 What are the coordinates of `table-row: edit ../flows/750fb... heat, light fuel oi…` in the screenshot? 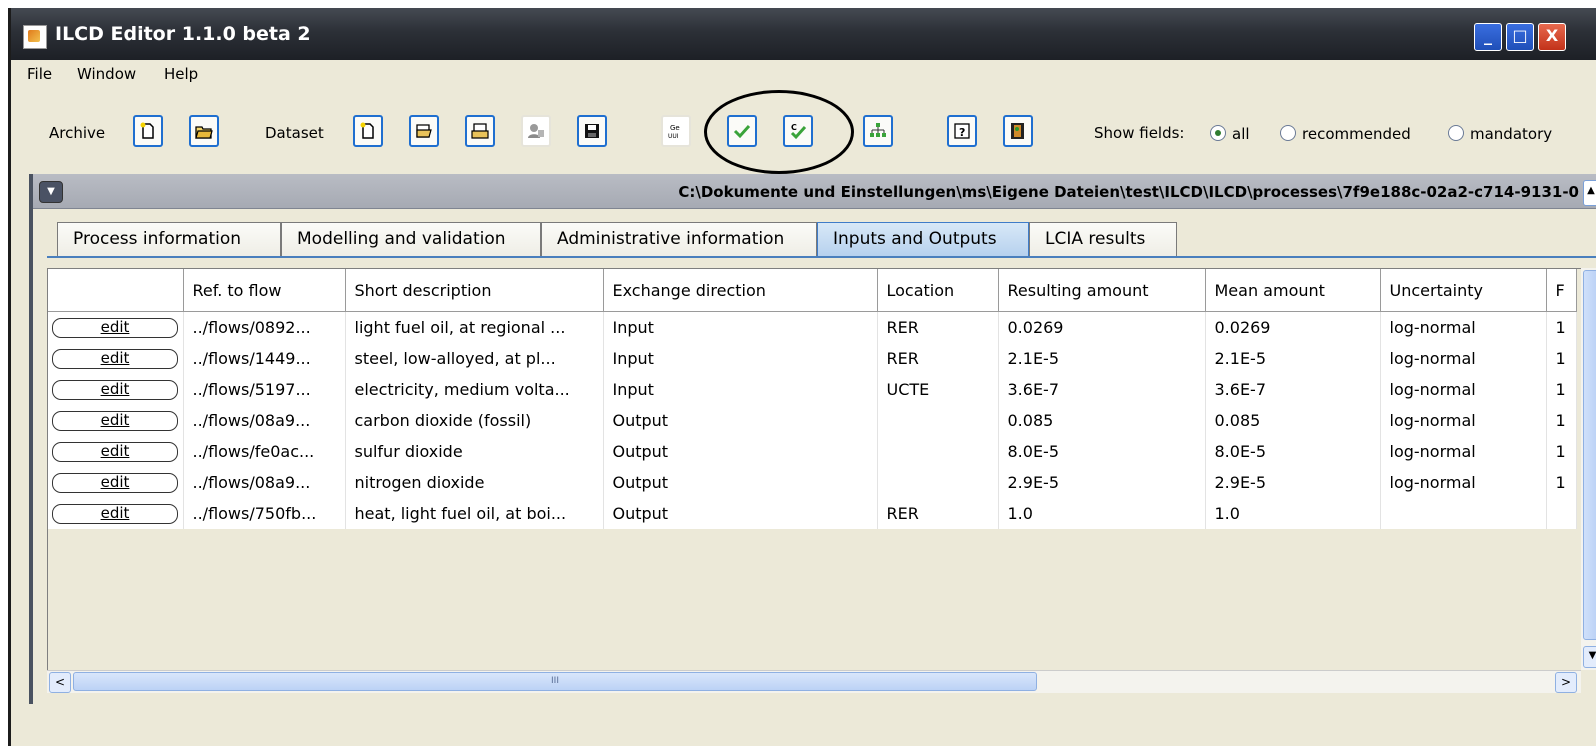 It's located at (812, 513).